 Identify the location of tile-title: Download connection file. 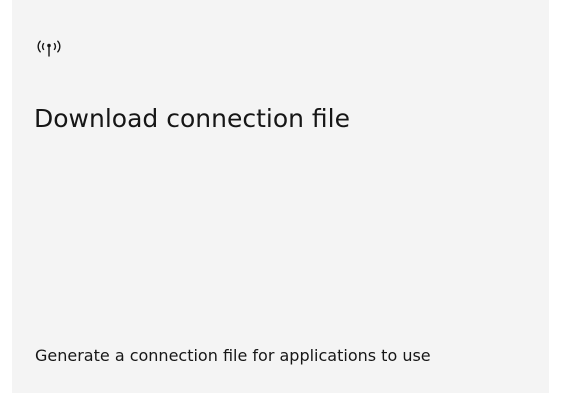
(192, 118).